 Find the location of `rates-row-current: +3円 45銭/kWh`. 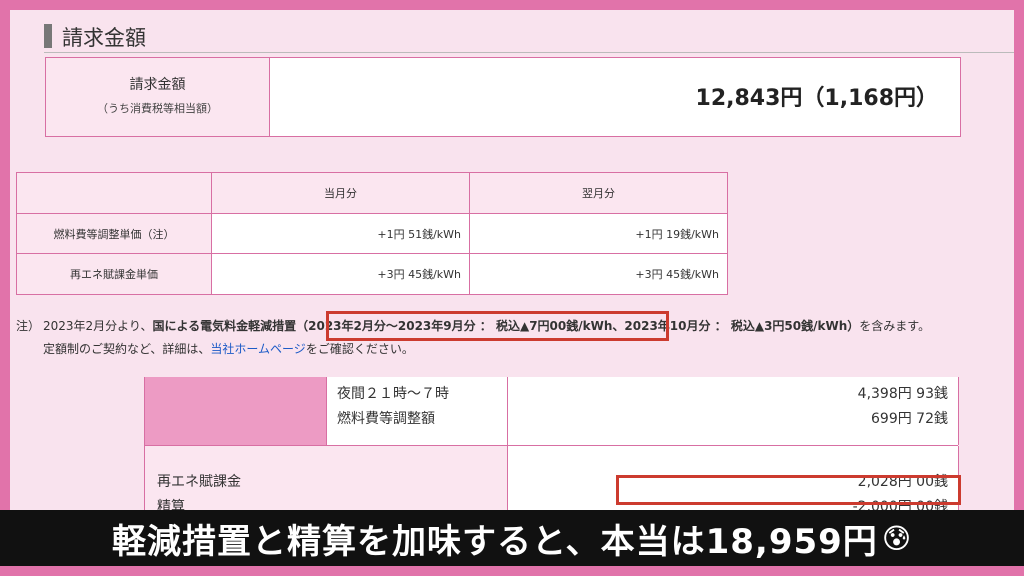

rates-row-current: +3円 45銭/kWh is located at coordinates (341, 274).